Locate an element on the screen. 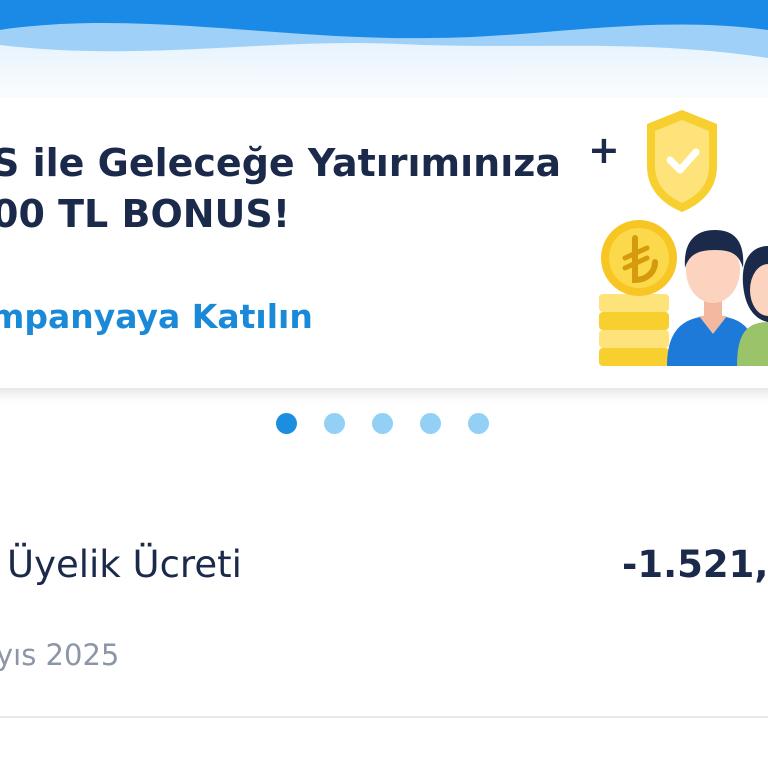  carousel-indicators is located at coordinates (382, 424).